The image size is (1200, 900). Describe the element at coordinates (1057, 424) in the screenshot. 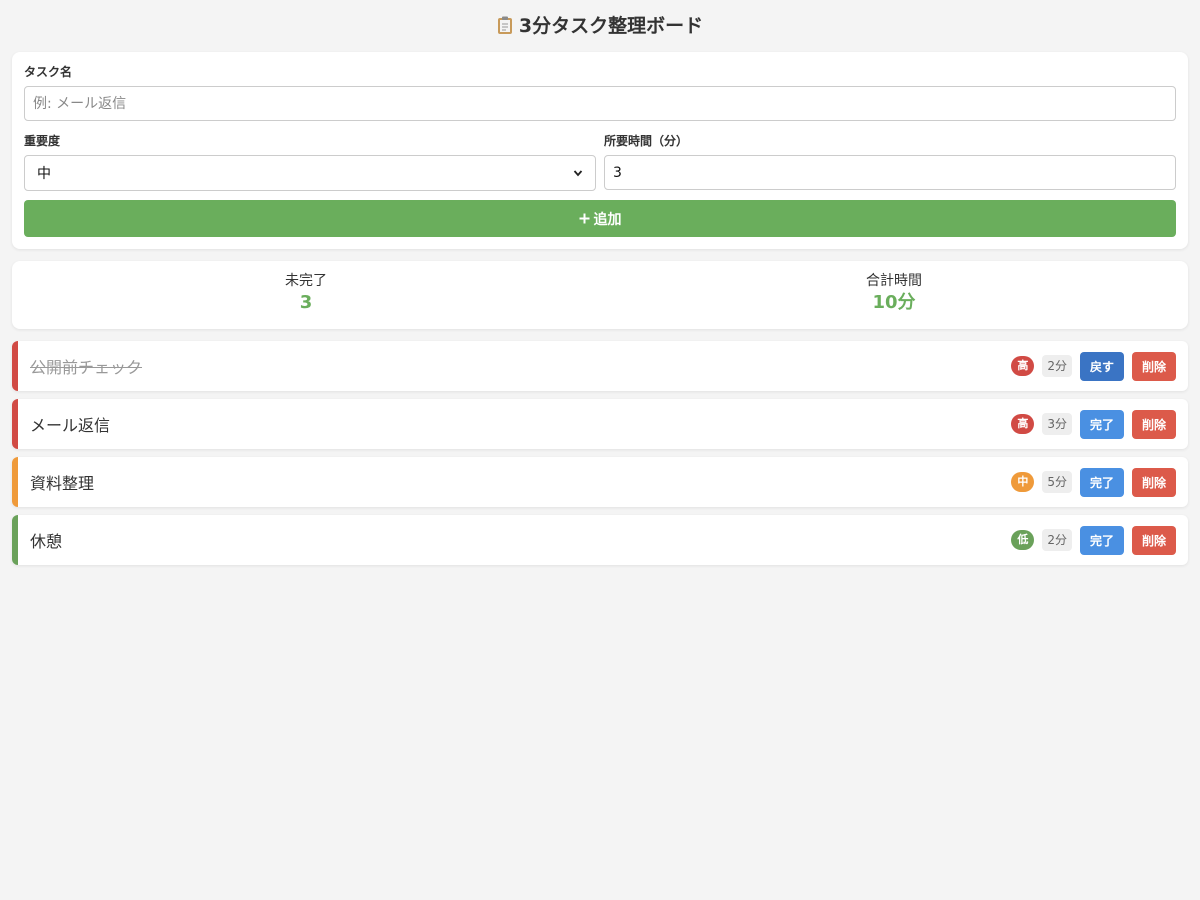

I see `task-minutes: 3分` at that location.